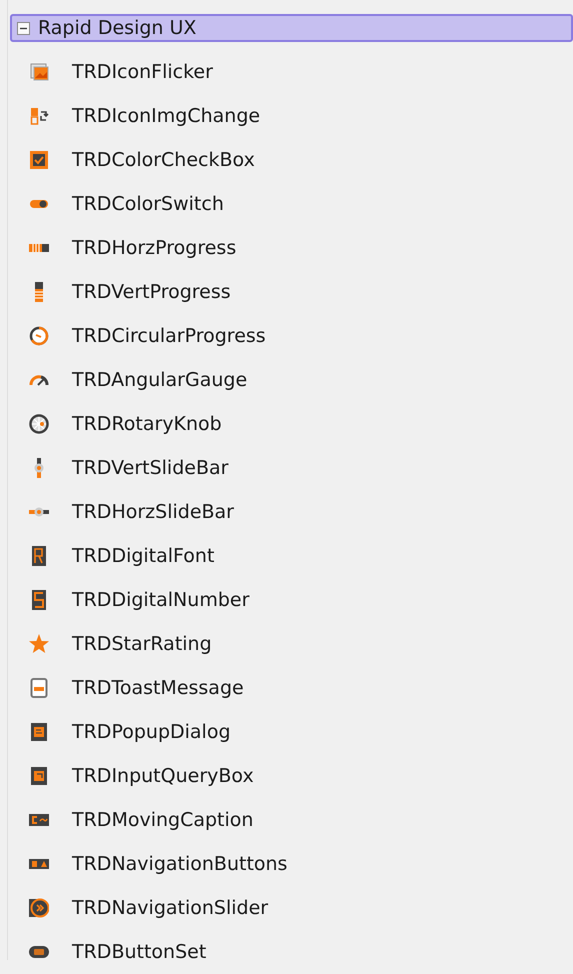  What do you see at coordinates (39, 688) in the screenshot?
I see `toast-icon` at bounding box center [39, 688].